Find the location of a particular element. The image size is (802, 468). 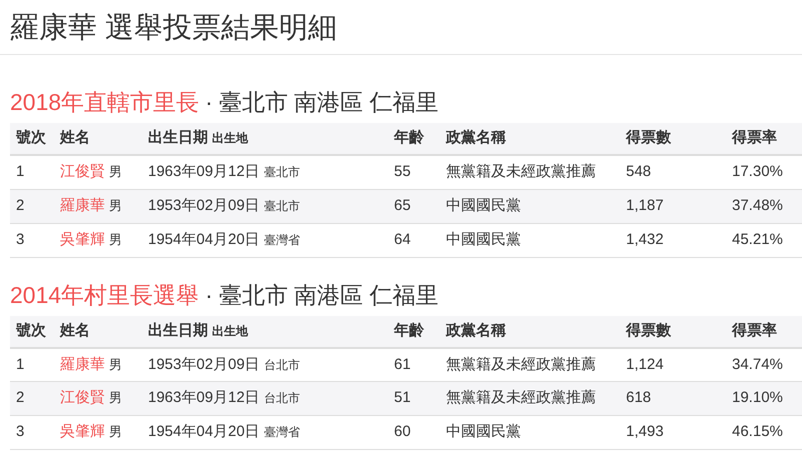

table-cell: 19.10% is located at coordinates (757, 397).